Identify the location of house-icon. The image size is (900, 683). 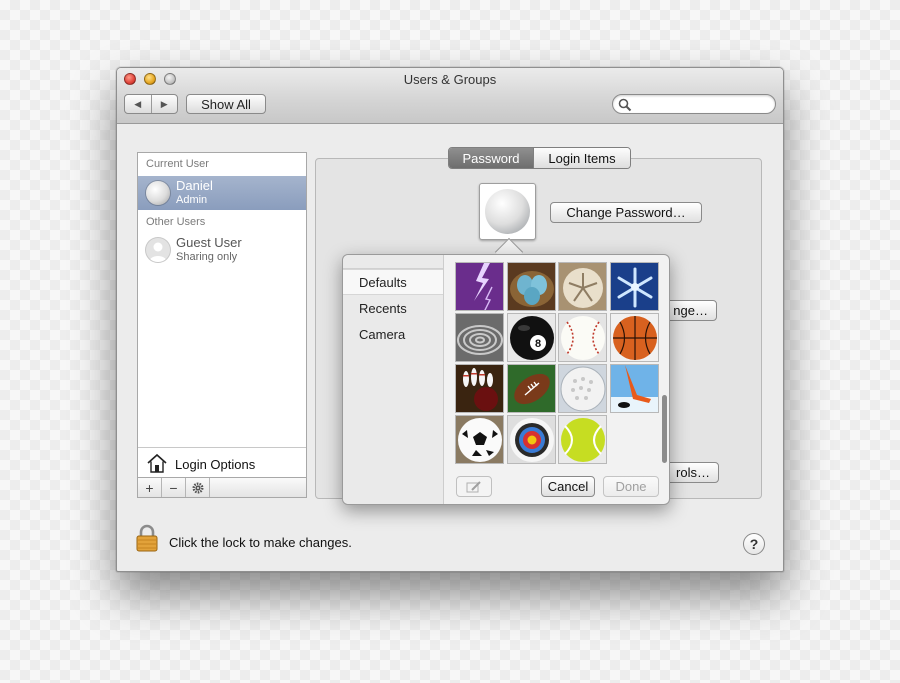
(157, 463).